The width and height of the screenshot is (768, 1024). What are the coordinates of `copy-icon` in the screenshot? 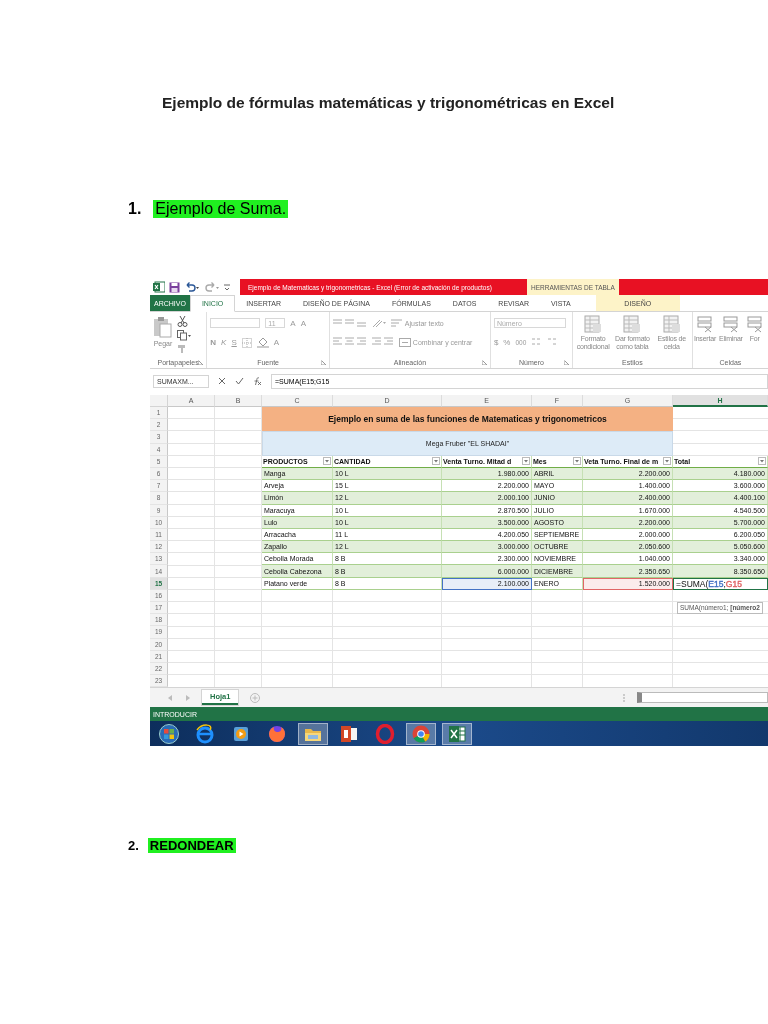 It's located at (184, 335).